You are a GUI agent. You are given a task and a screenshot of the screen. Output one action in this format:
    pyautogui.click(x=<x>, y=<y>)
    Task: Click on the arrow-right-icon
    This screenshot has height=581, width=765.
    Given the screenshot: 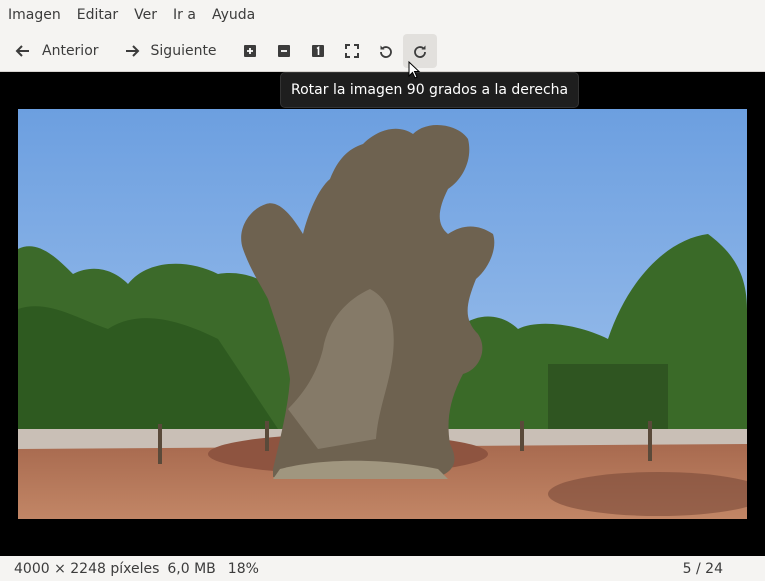 What is the action you would take?
    pyautogui.click(x=132, y=51)
    